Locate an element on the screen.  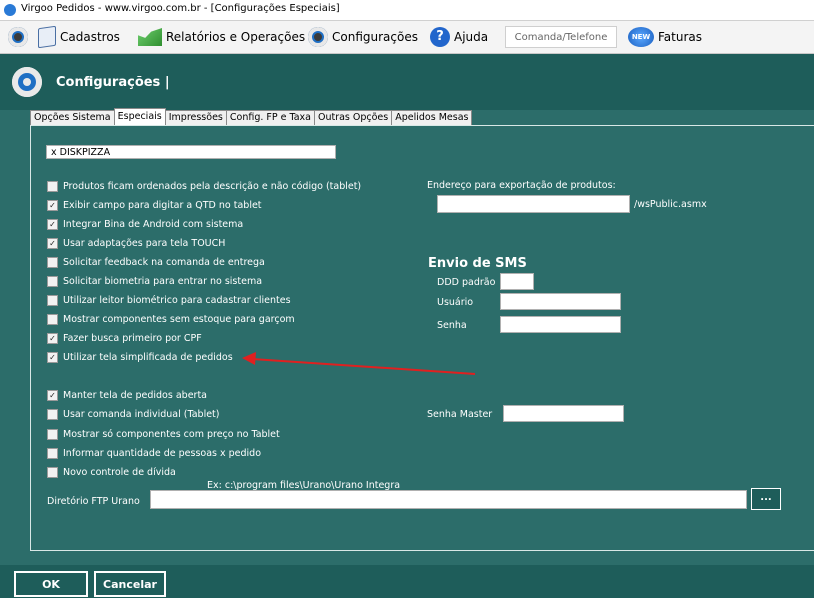
ok-button: OK is located at coordinates (51, 584).